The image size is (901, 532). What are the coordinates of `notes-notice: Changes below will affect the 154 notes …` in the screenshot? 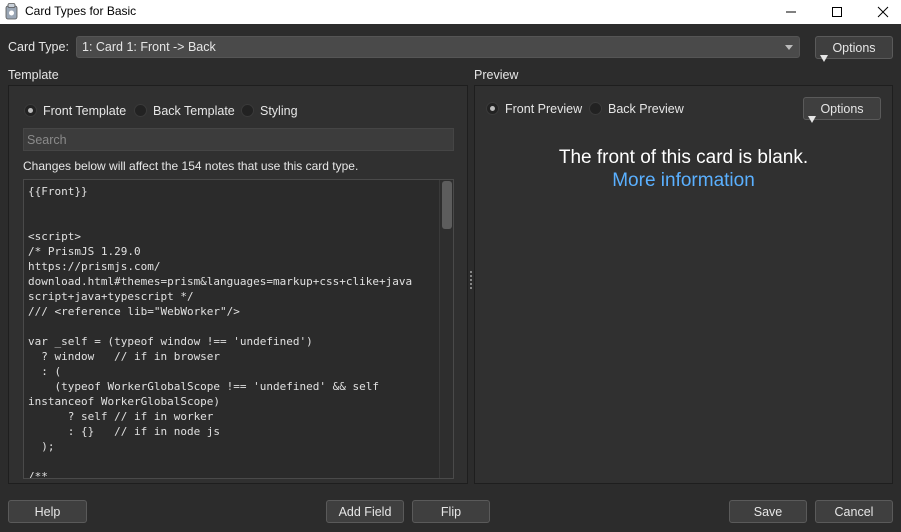 It's located at (191, 166).